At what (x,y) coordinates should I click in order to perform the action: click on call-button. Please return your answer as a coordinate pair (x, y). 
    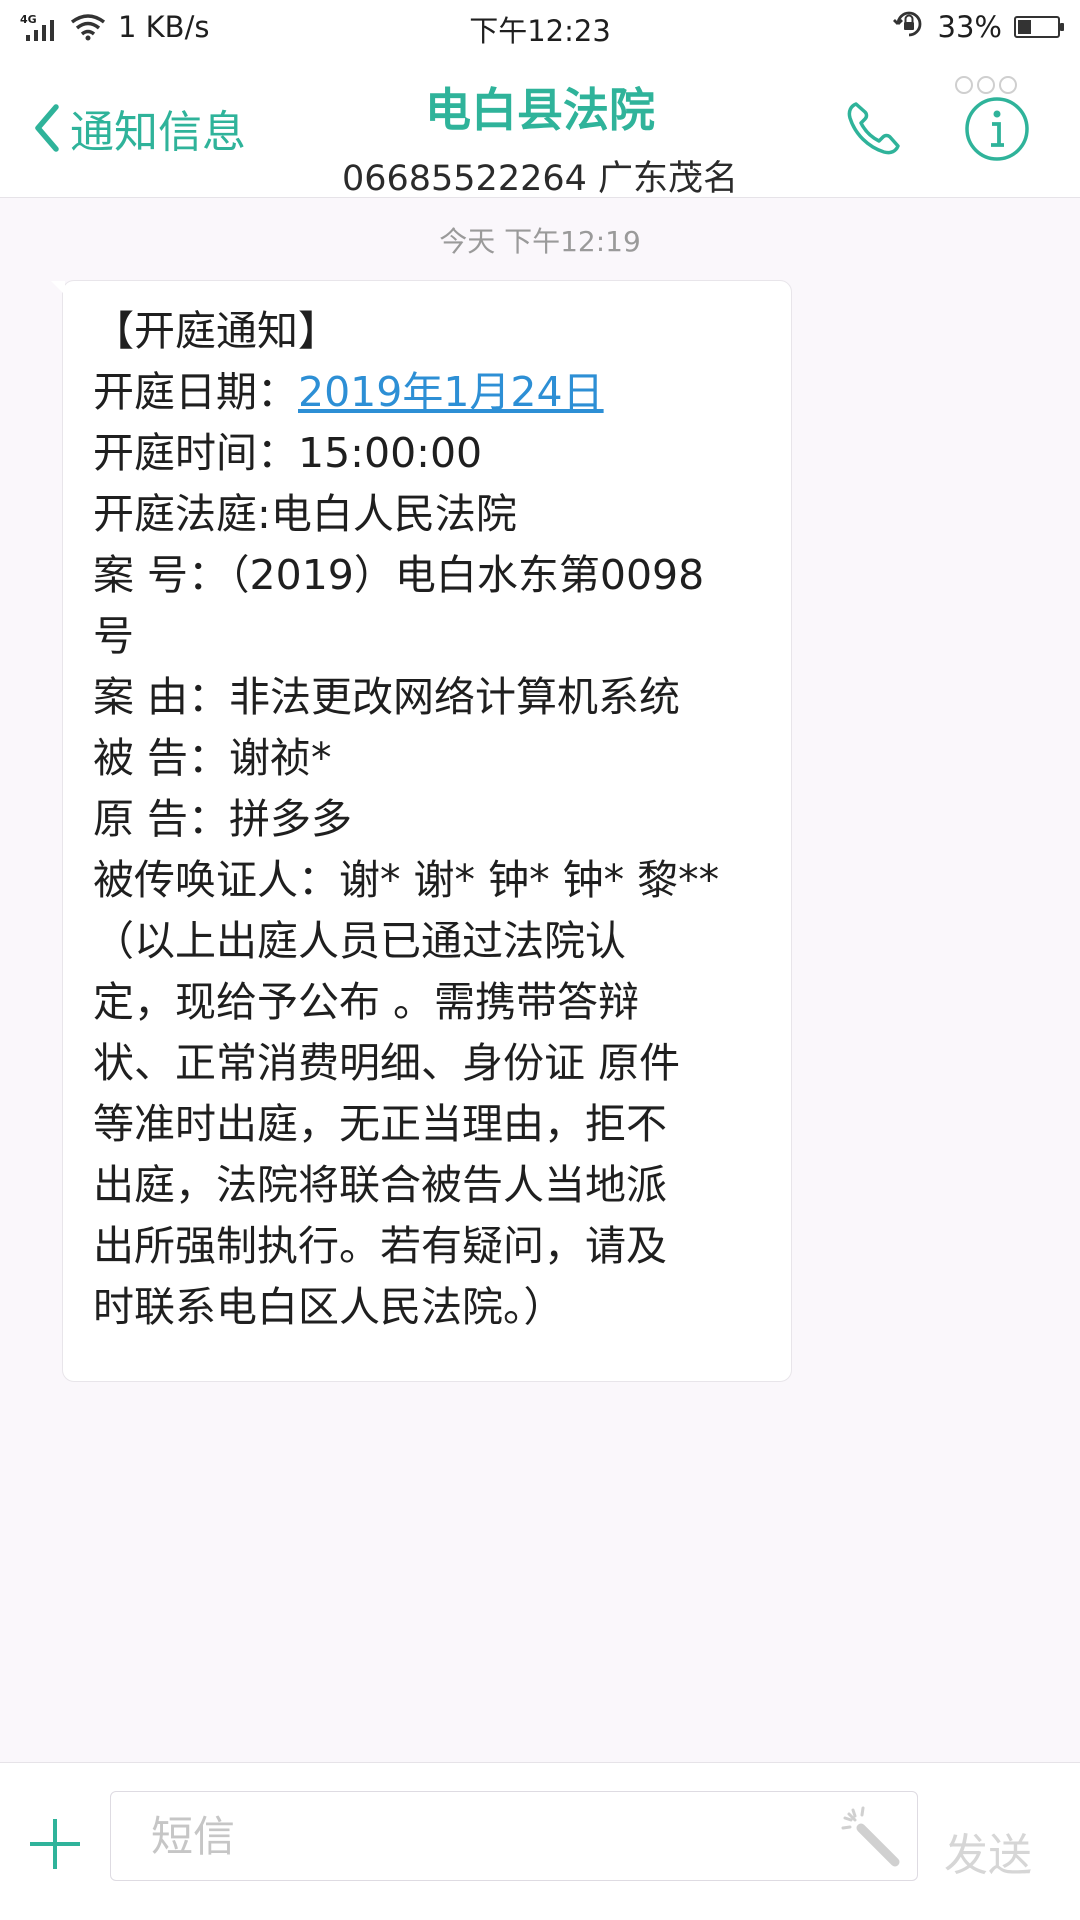
    Looking at the image, I should click on (874, 128).